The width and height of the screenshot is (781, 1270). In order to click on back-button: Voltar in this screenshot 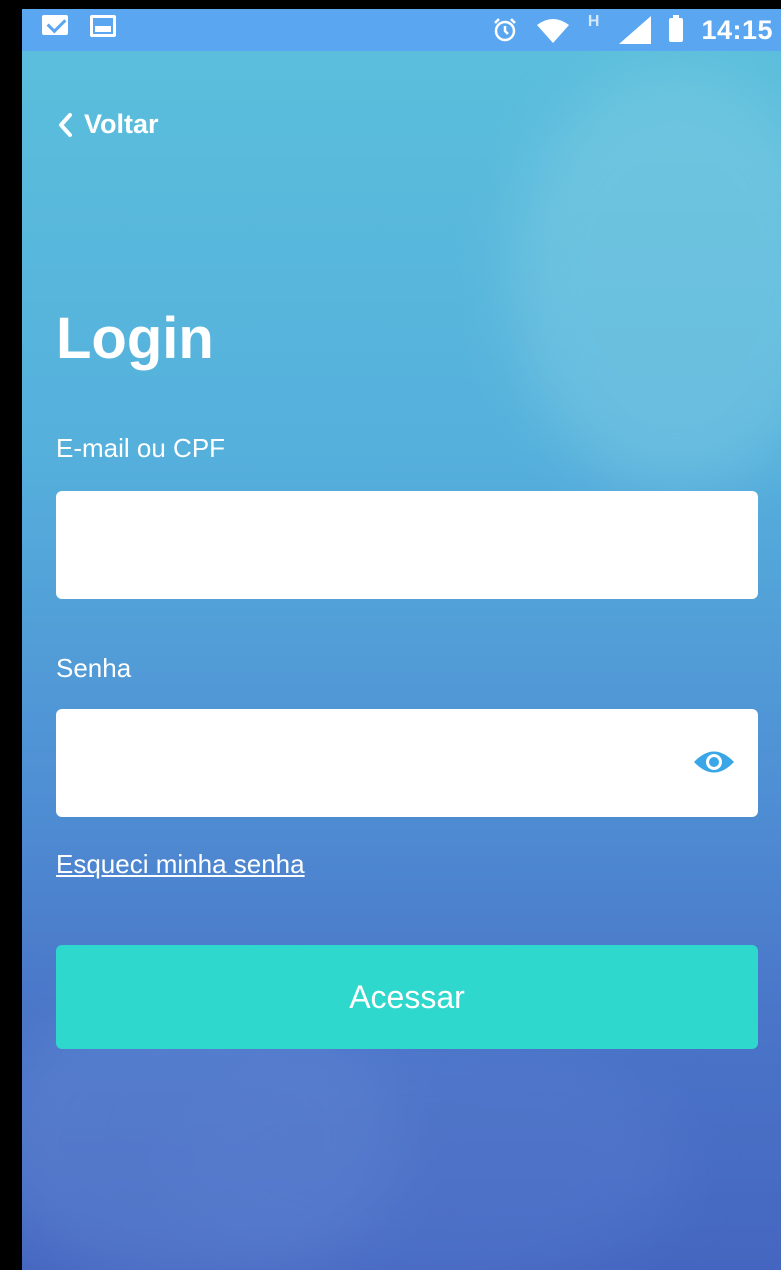, I will do `click(107, 124)`.